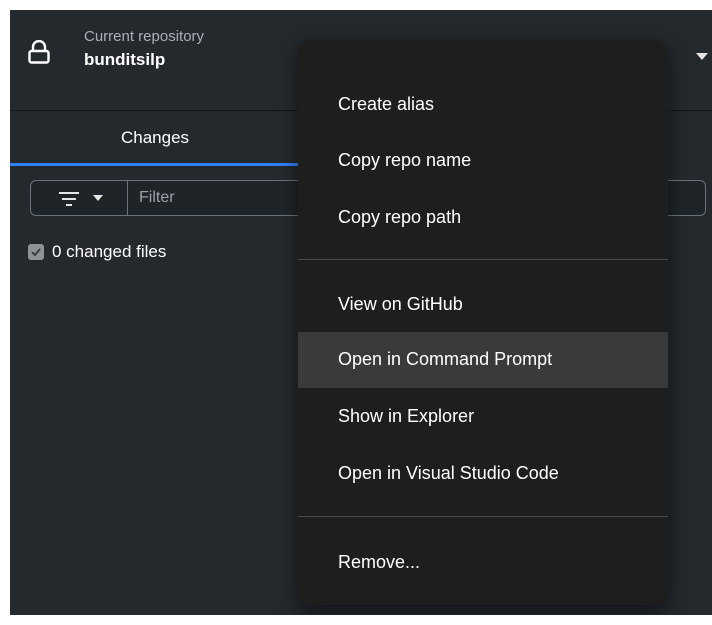  Describe the element at coordinates (144, 36) in the screenshot. I see `repository-caption: Current repository` at that location.